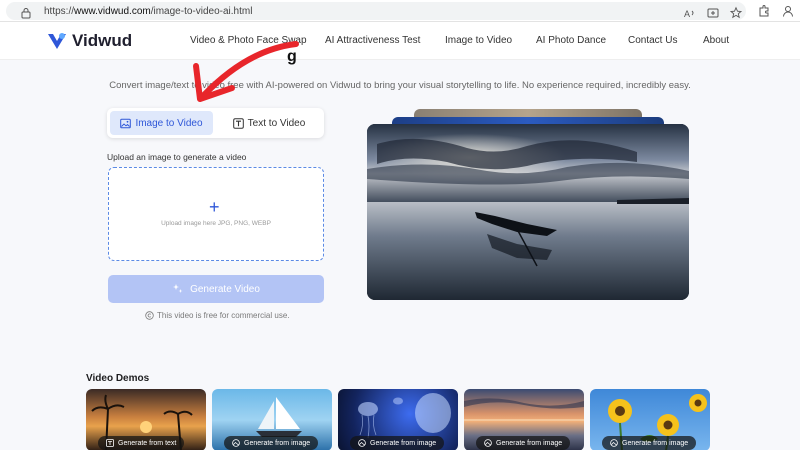  Describe the element at coordinates (178, 288) in the screenshot. I see `sparkle-icon` at that location.